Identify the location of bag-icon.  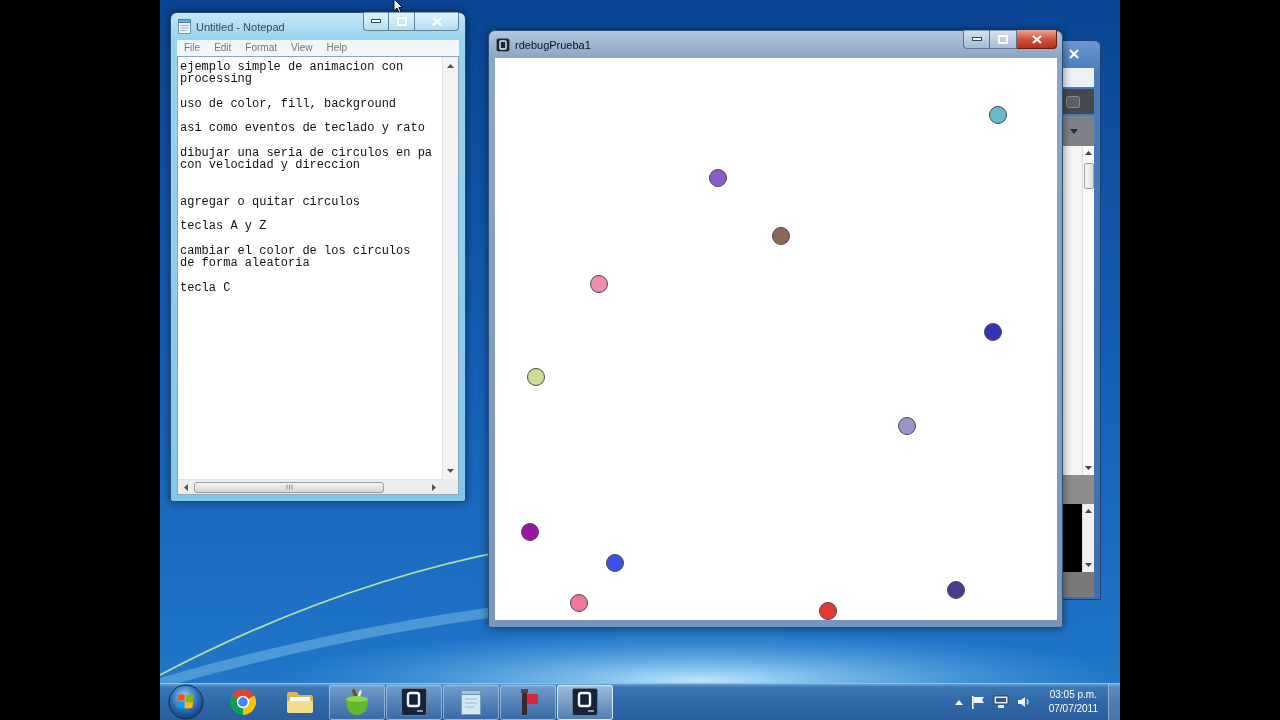
(357, 702).